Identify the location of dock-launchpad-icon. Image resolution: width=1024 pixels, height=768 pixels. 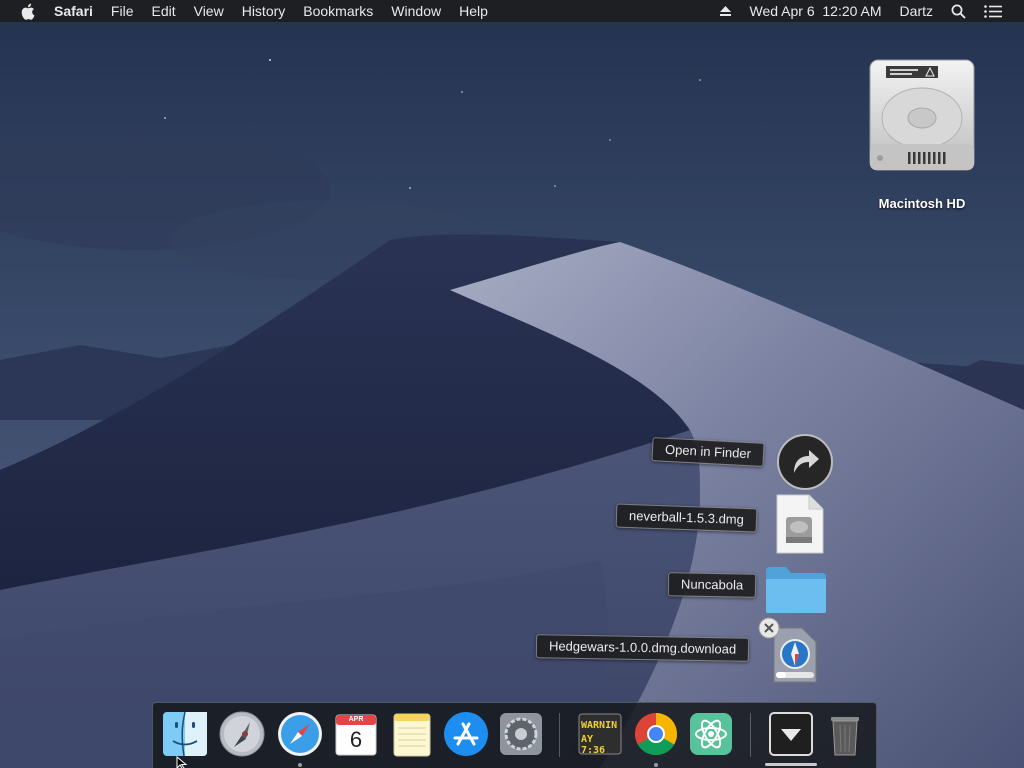
(242, 734).